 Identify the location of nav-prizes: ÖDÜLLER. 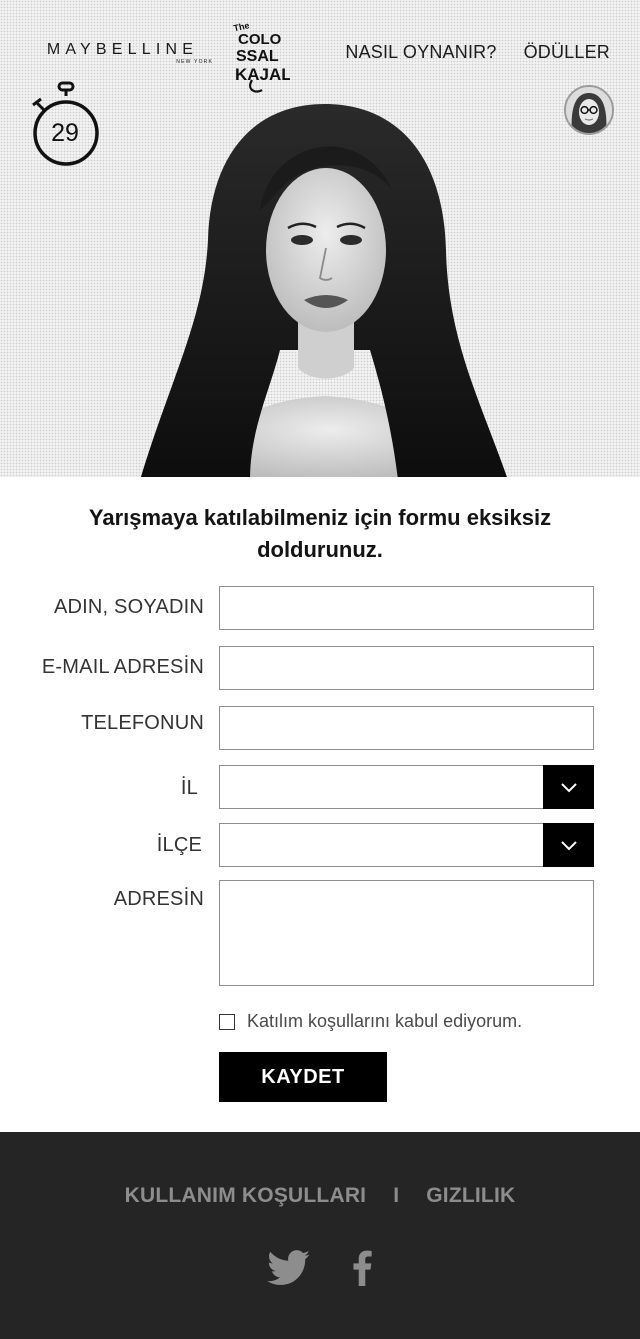
(567, 52).